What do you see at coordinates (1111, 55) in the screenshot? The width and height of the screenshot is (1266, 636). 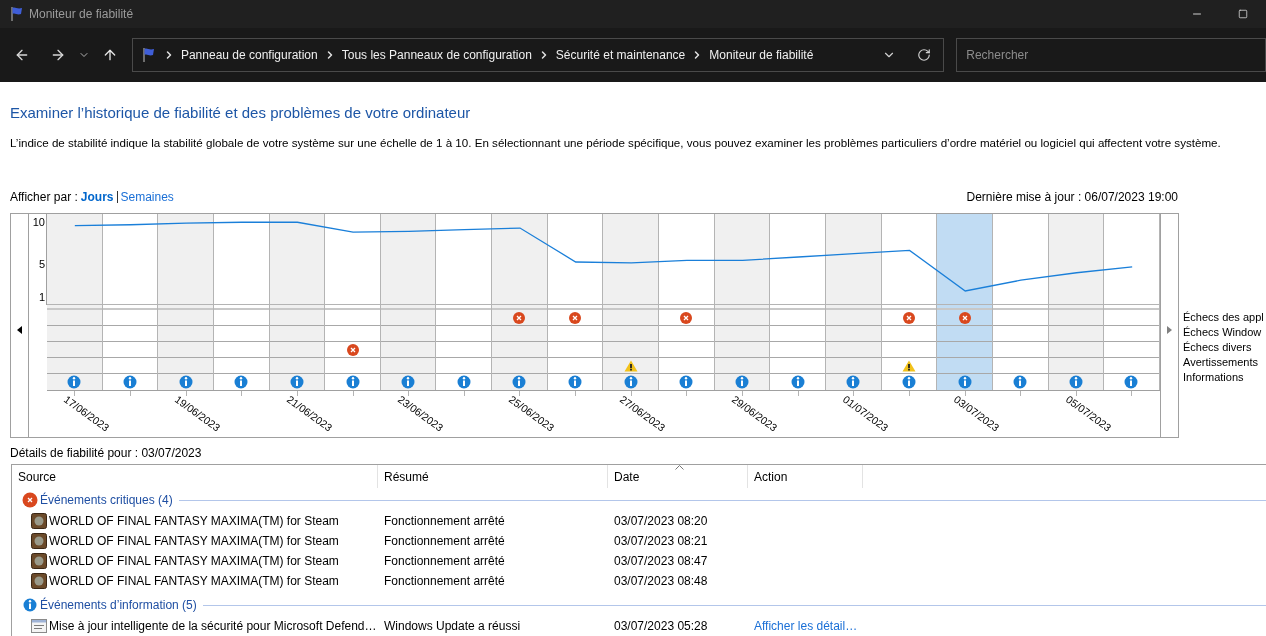 I see `search-field: Rechercher` at bounding box center [1111, 55].